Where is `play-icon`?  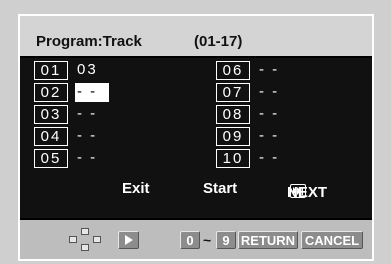
play-icon is located at coordinates (129, 240).